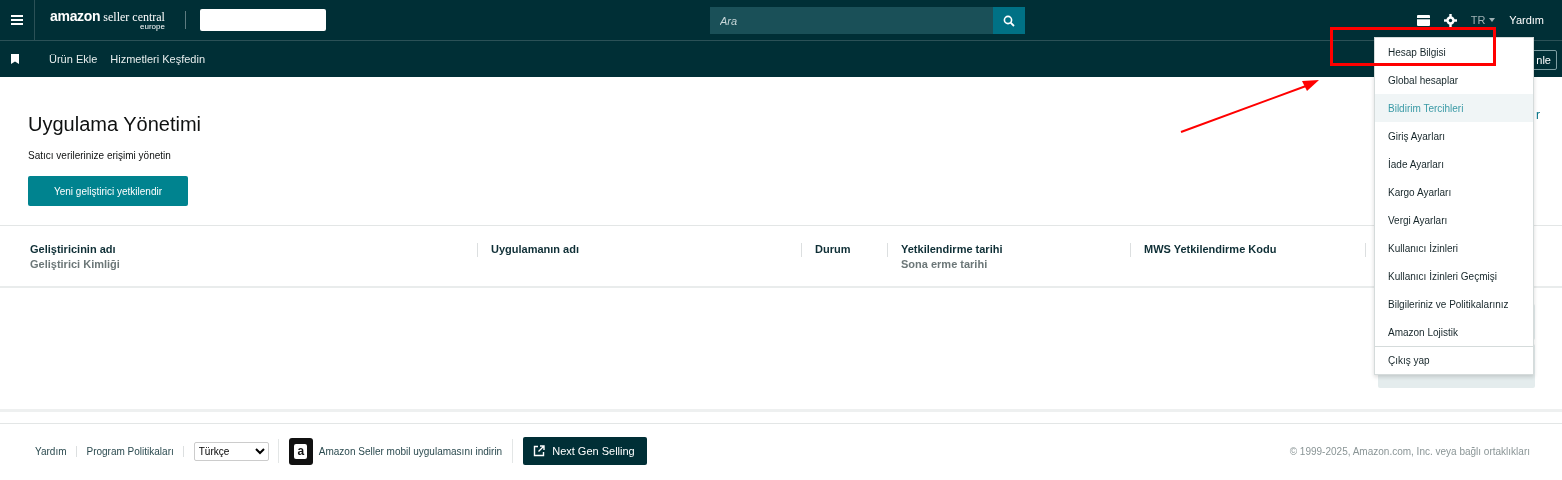  Describe the element at coordinates (1454, 248) in the screenshot. I see `menu-item: Kullanıcı İzinleri` at that location.